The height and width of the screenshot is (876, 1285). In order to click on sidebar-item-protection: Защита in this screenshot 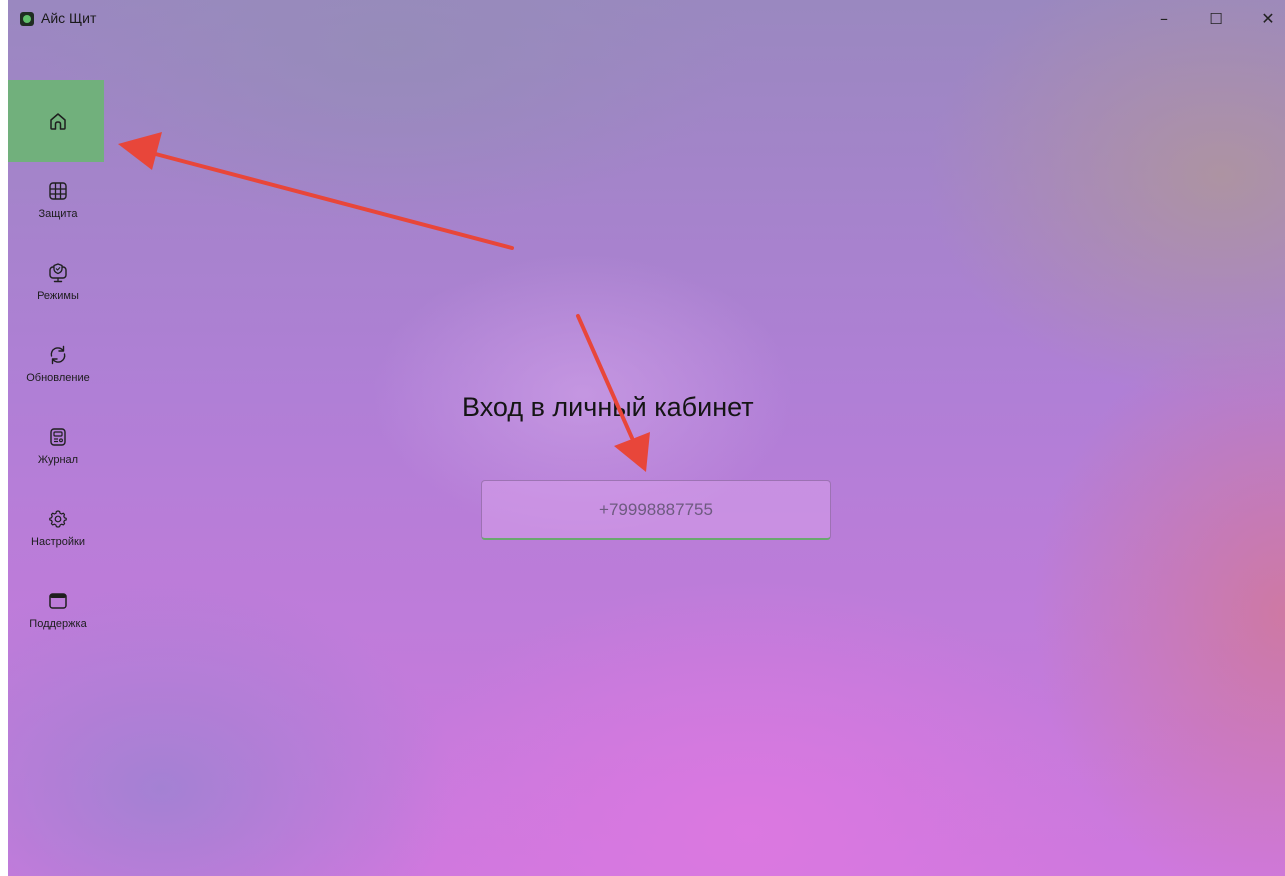, I will do `click(58, 203)`.